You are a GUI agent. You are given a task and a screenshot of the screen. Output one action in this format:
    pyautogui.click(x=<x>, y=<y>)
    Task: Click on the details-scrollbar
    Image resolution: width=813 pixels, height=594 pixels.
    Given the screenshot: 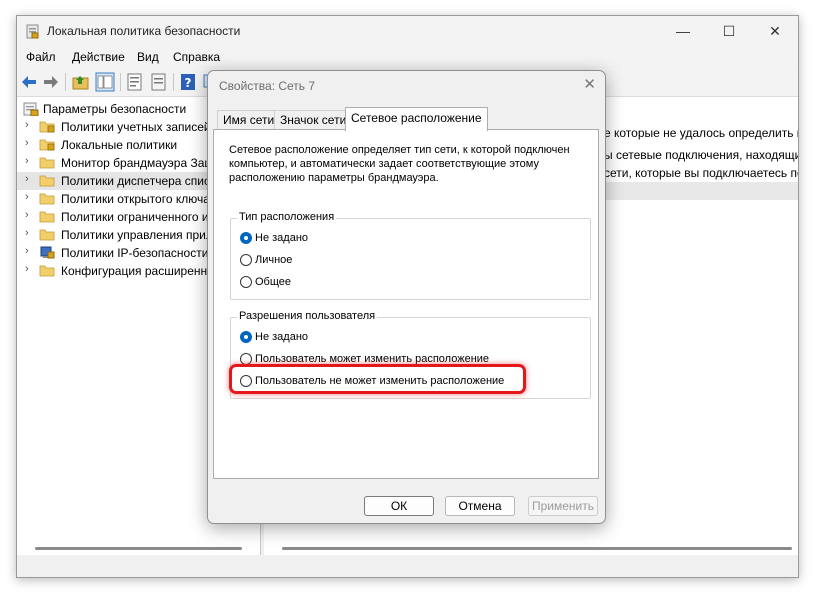 What is the action you would take?
    pyautogui.click(x=537, y=548)
    